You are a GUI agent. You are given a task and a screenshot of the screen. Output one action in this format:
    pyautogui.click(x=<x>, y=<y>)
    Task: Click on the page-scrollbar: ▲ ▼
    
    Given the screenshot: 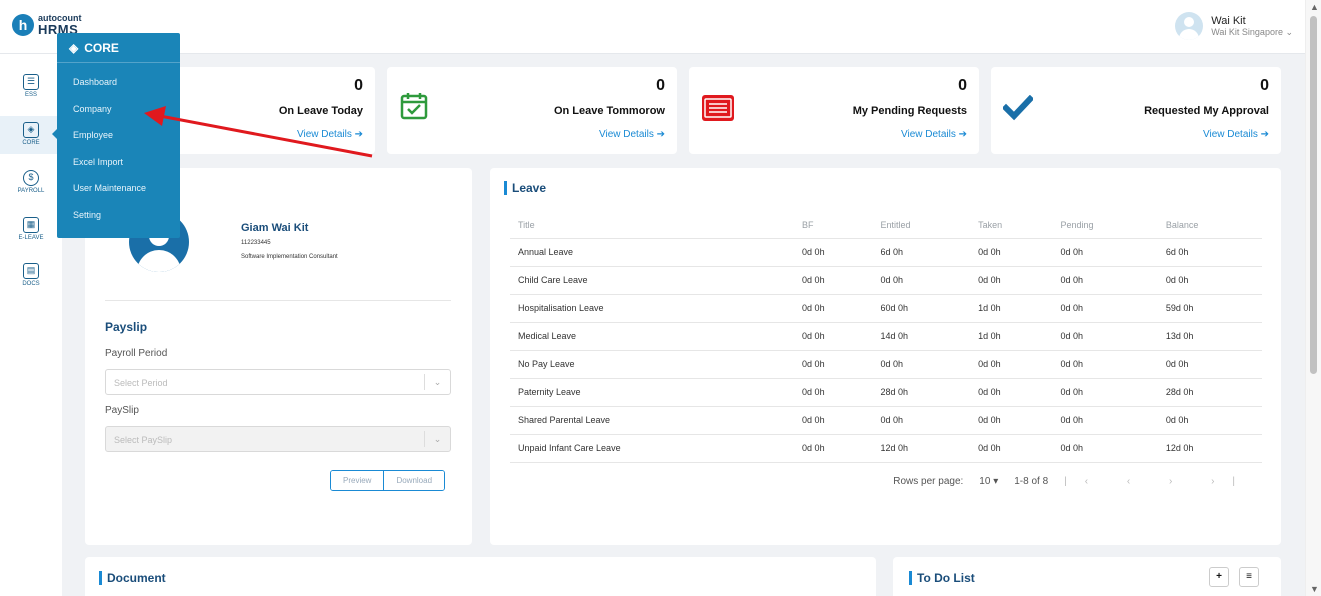 What is the action you would take?
    pyautogui.click(x=1313, y=298)
    